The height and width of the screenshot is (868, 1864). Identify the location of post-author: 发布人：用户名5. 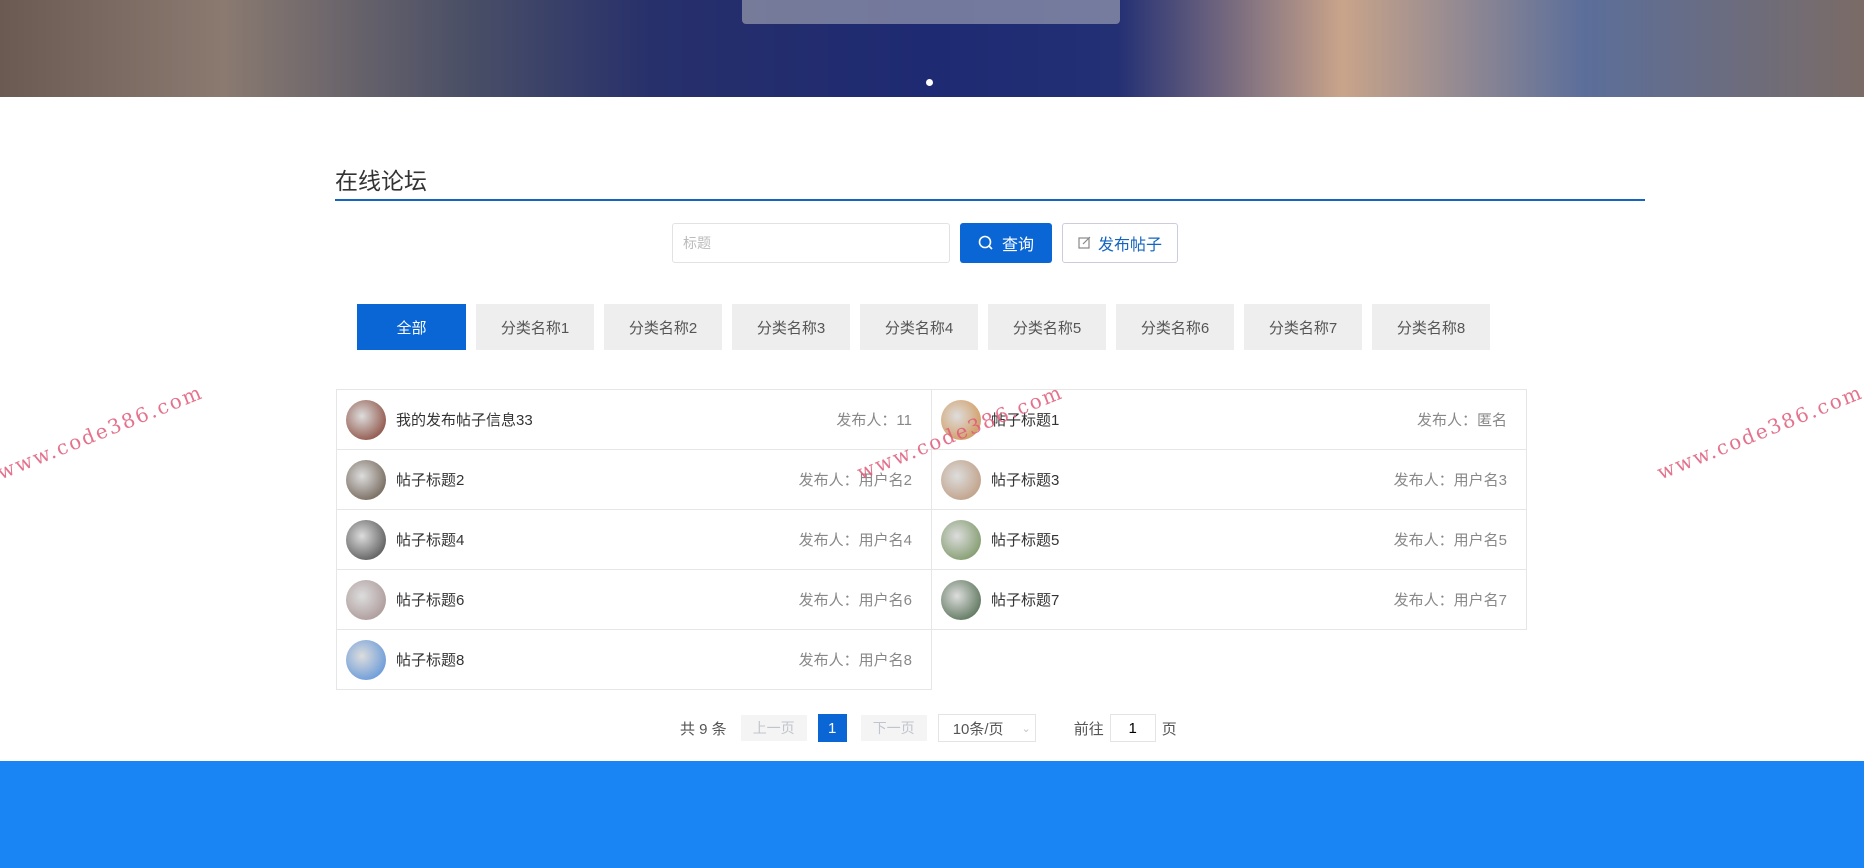
(1450, 540).